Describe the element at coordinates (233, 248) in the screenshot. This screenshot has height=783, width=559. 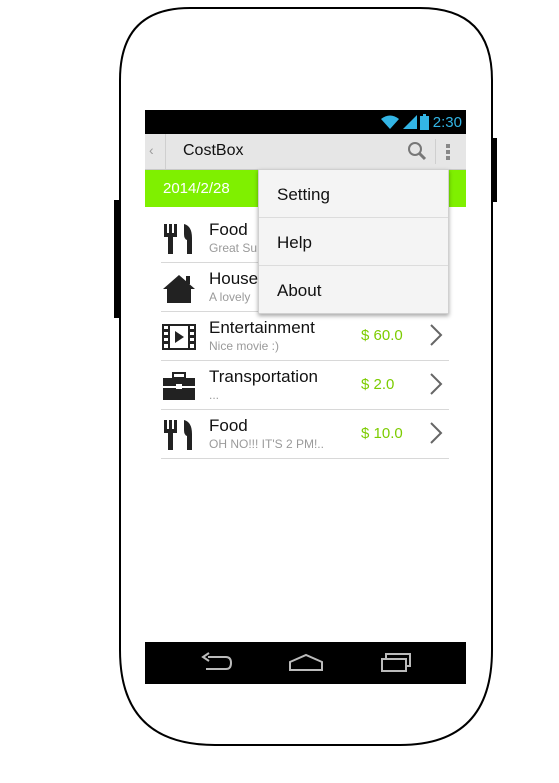
I see `item-note: Great Su` at that location.